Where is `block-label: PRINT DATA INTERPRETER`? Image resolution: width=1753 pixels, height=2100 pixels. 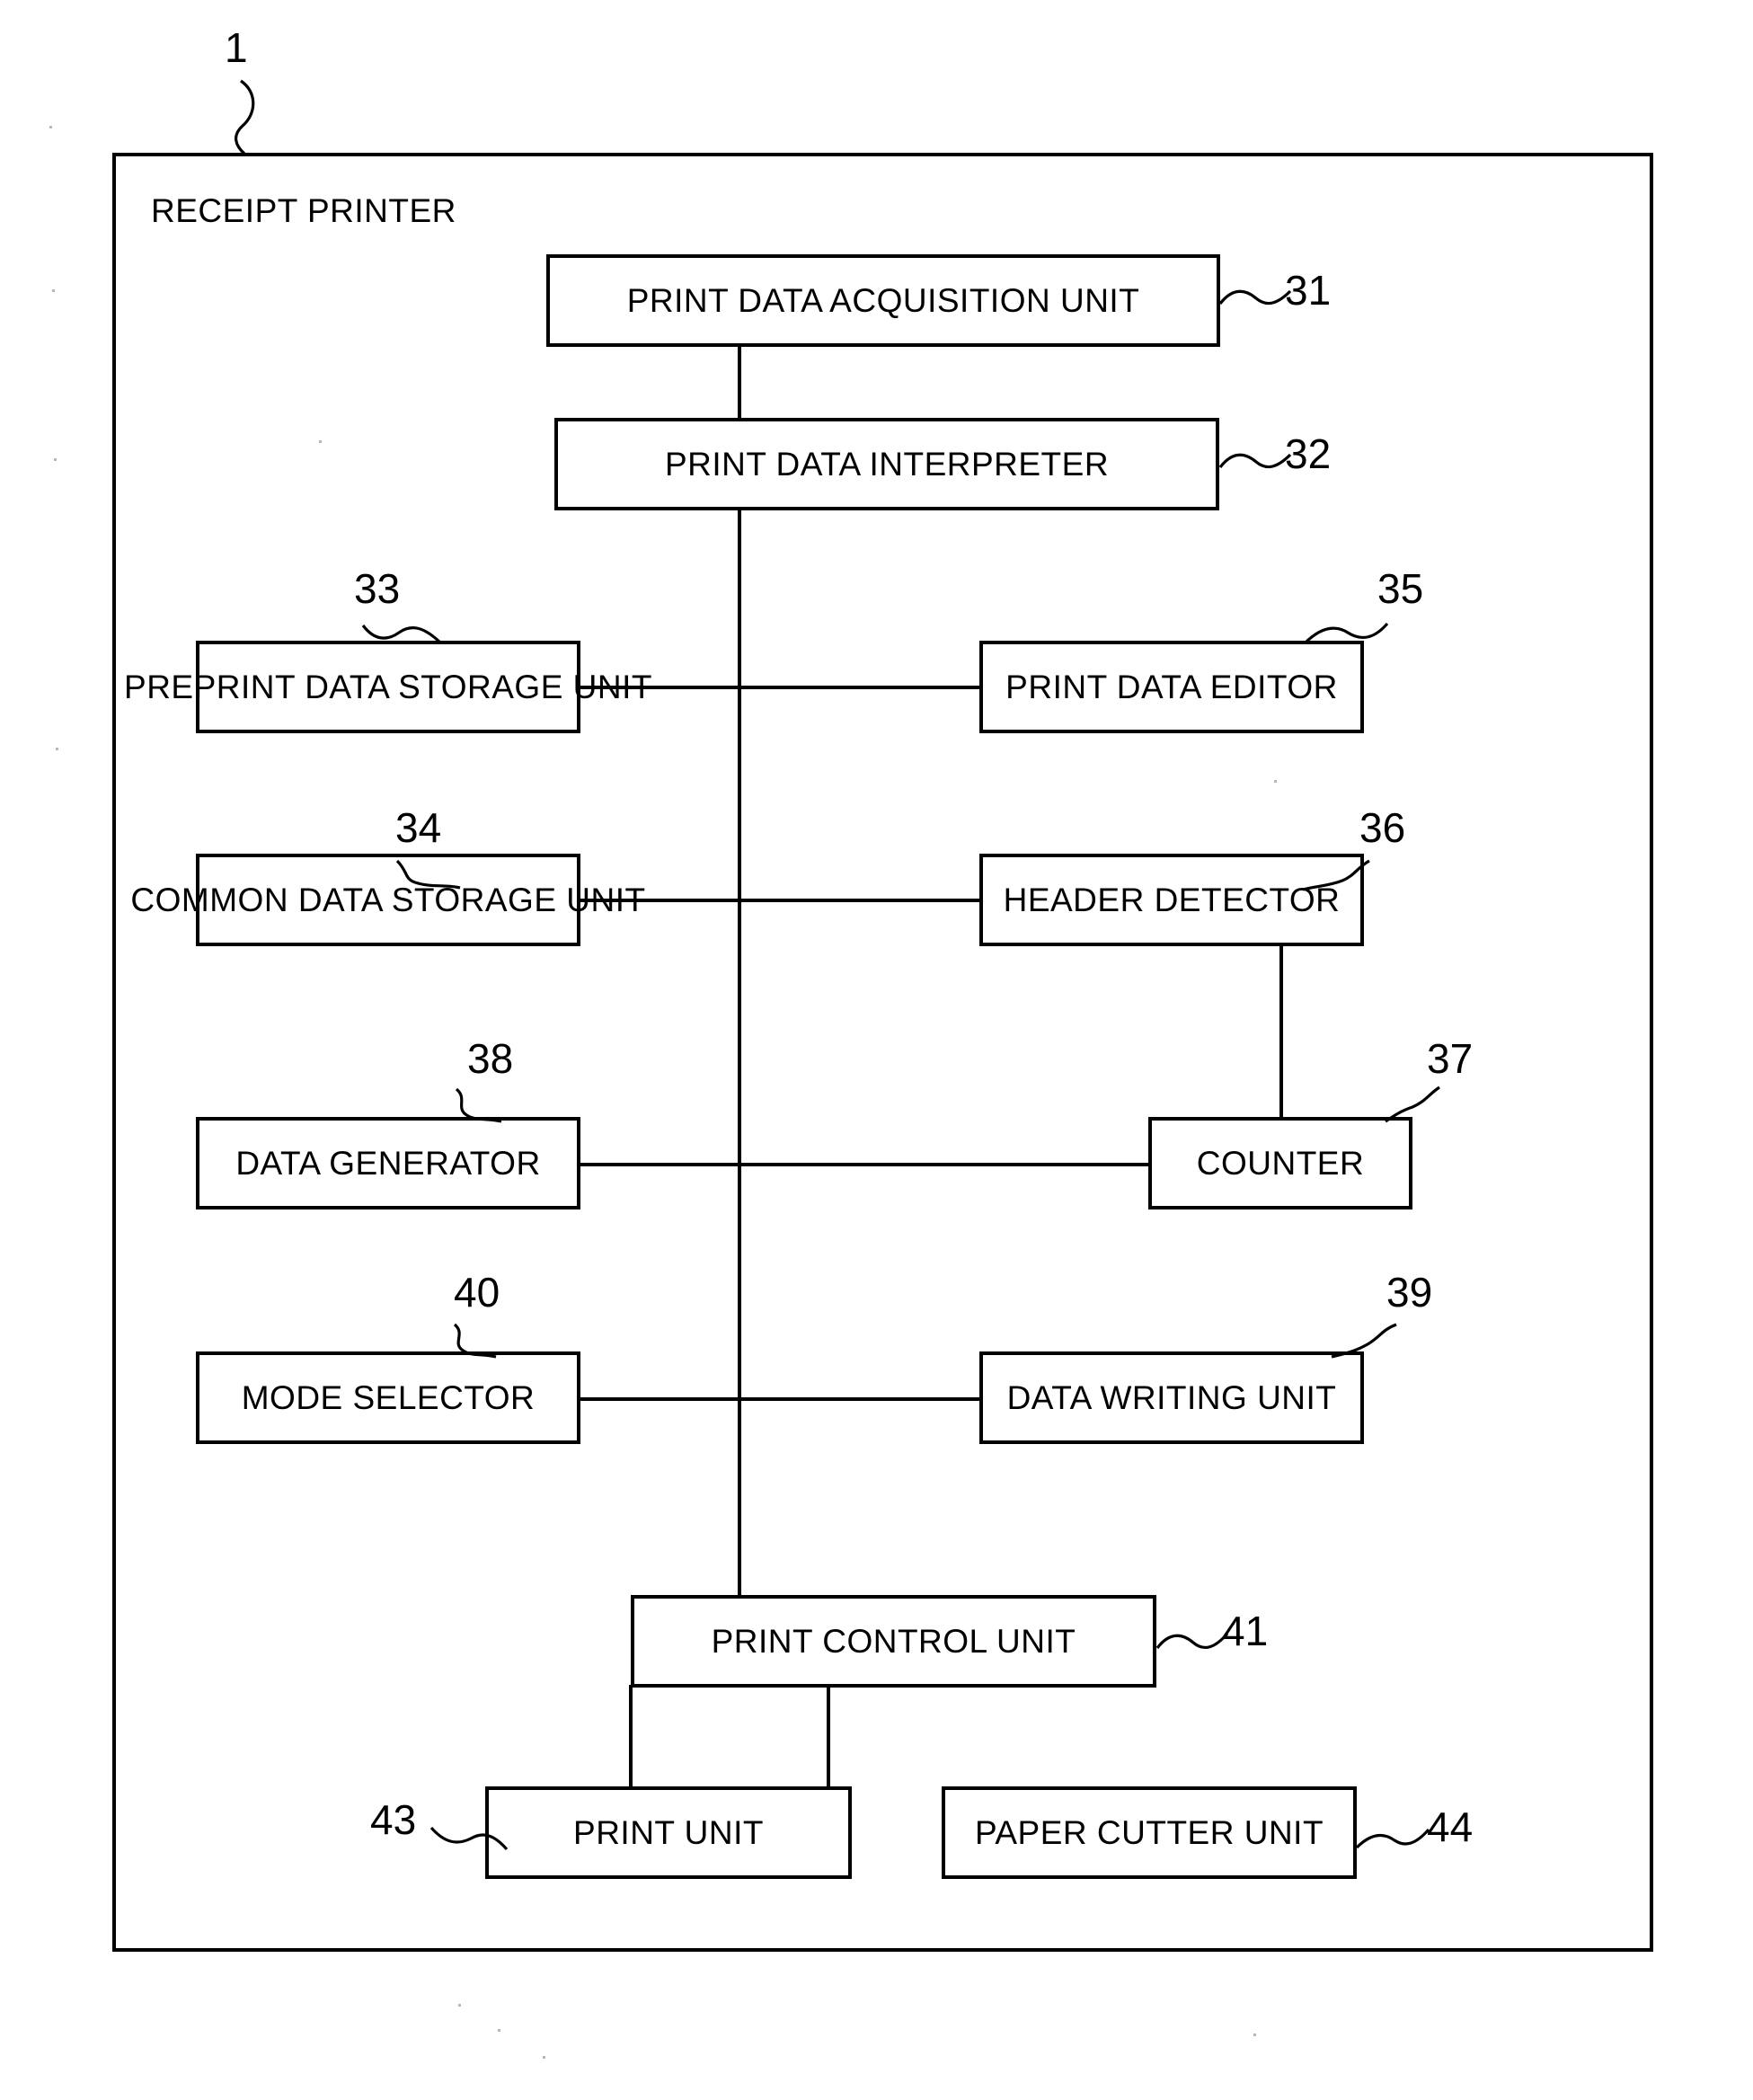 block-label: PRINT DATA INTERPRETER is located at coordinates (887, 464).